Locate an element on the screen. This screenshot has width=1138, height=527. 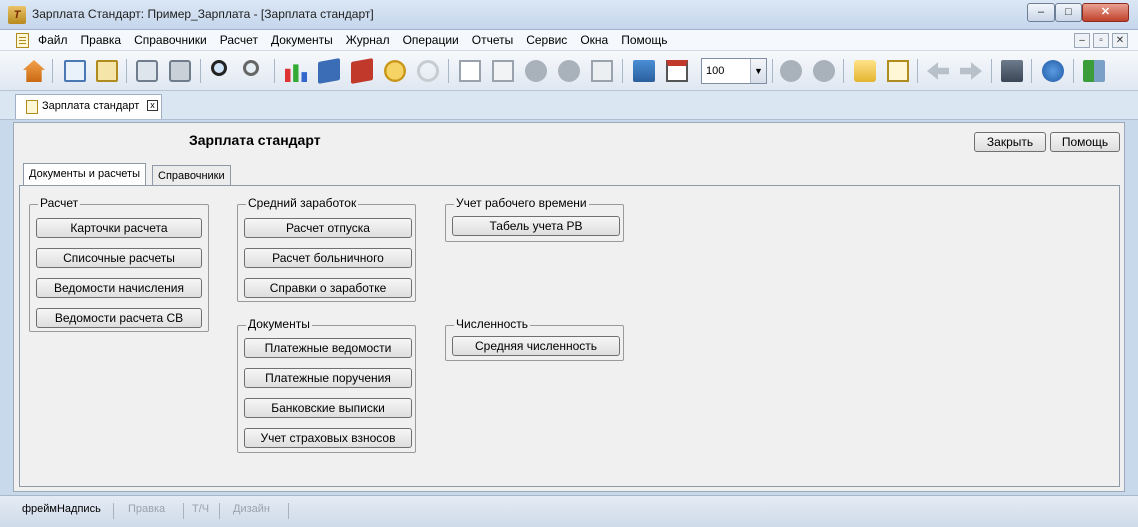
menu-calculation: Расчет is located at coordinates (239, 40).